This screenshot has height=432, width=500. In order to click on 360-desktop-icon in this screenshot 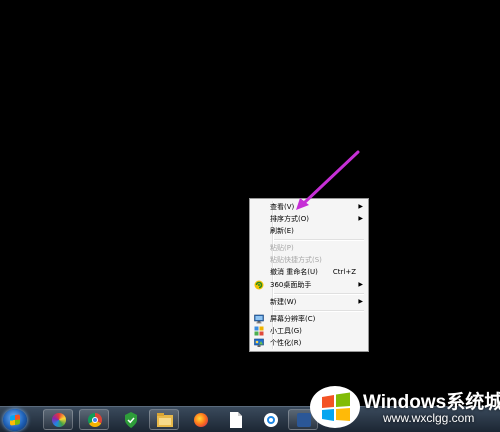, I will do `click(259, 285)`.